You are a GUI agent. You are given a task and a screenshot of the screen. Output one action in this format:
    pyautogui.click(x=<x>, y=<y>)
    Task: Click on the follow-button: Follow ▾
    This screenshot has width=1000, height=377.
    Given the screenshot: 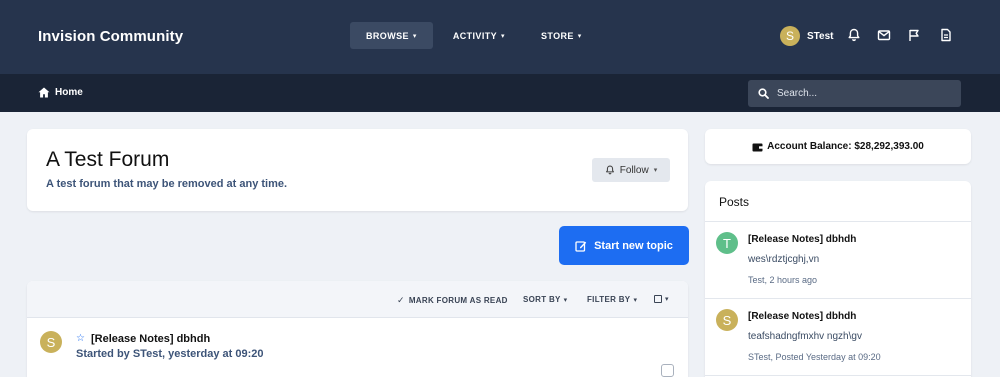 What is the action you would take?
    pyautogui.click(x=631, y=170)
    